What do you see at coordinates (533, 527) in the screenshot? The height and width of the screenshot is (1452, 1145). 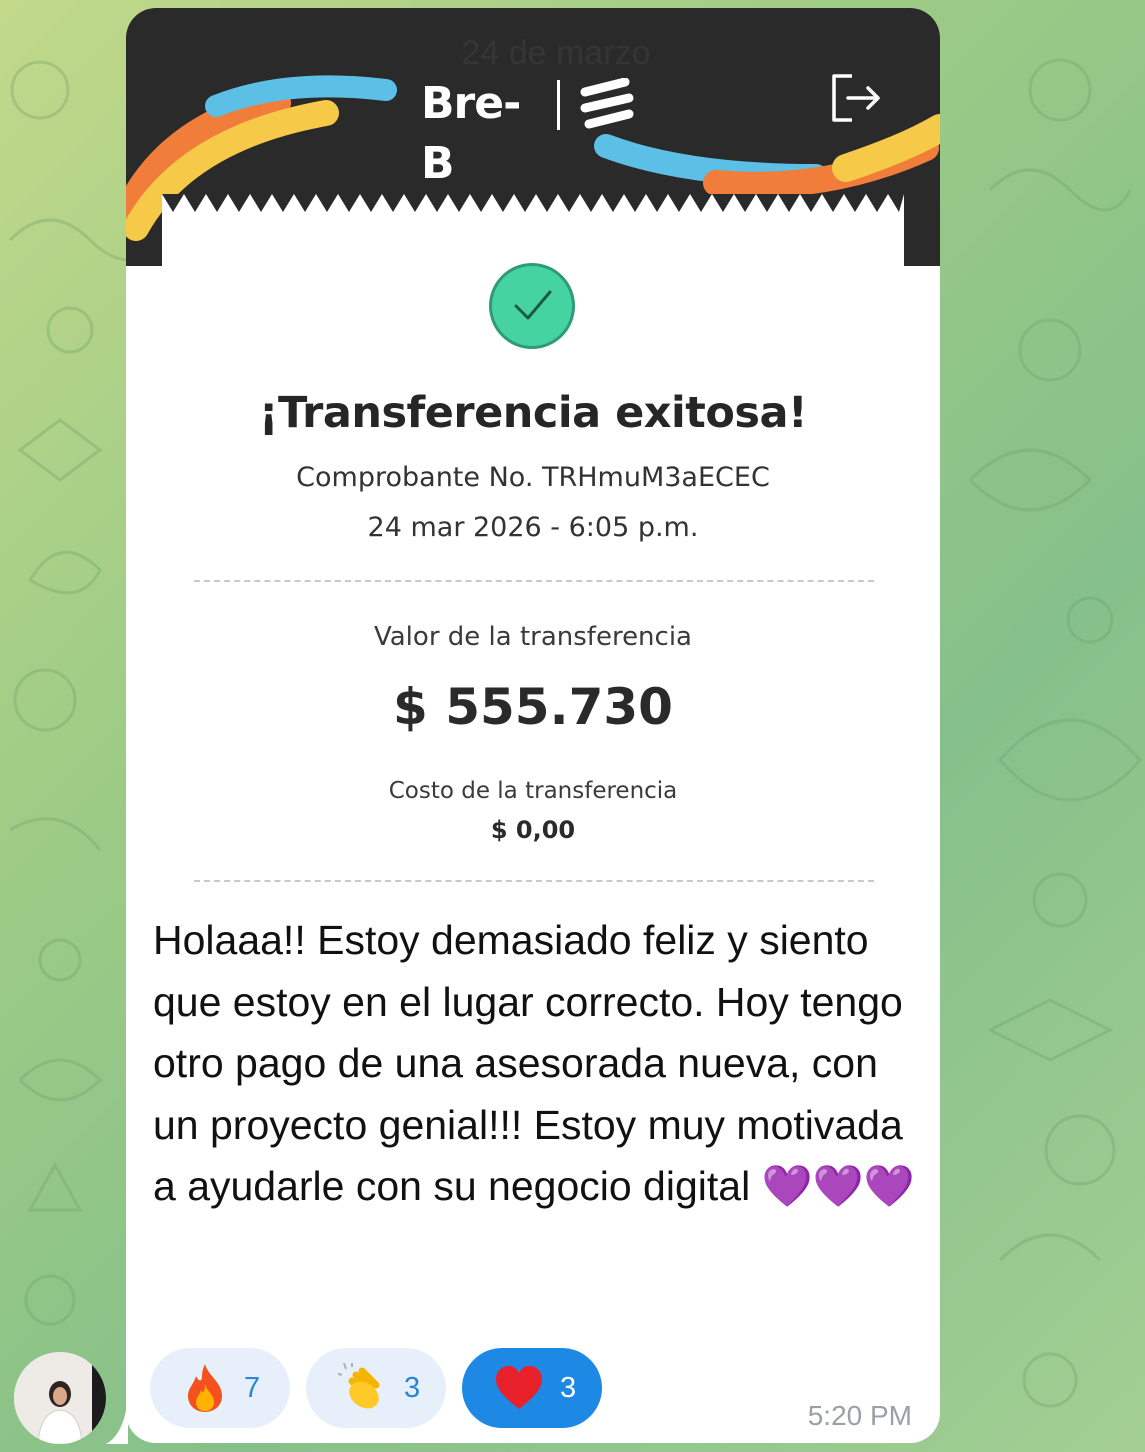 I see `receipt-datetime: 24 mar 2026 - 6:05 p.m.` at bounding box center [533, 527].